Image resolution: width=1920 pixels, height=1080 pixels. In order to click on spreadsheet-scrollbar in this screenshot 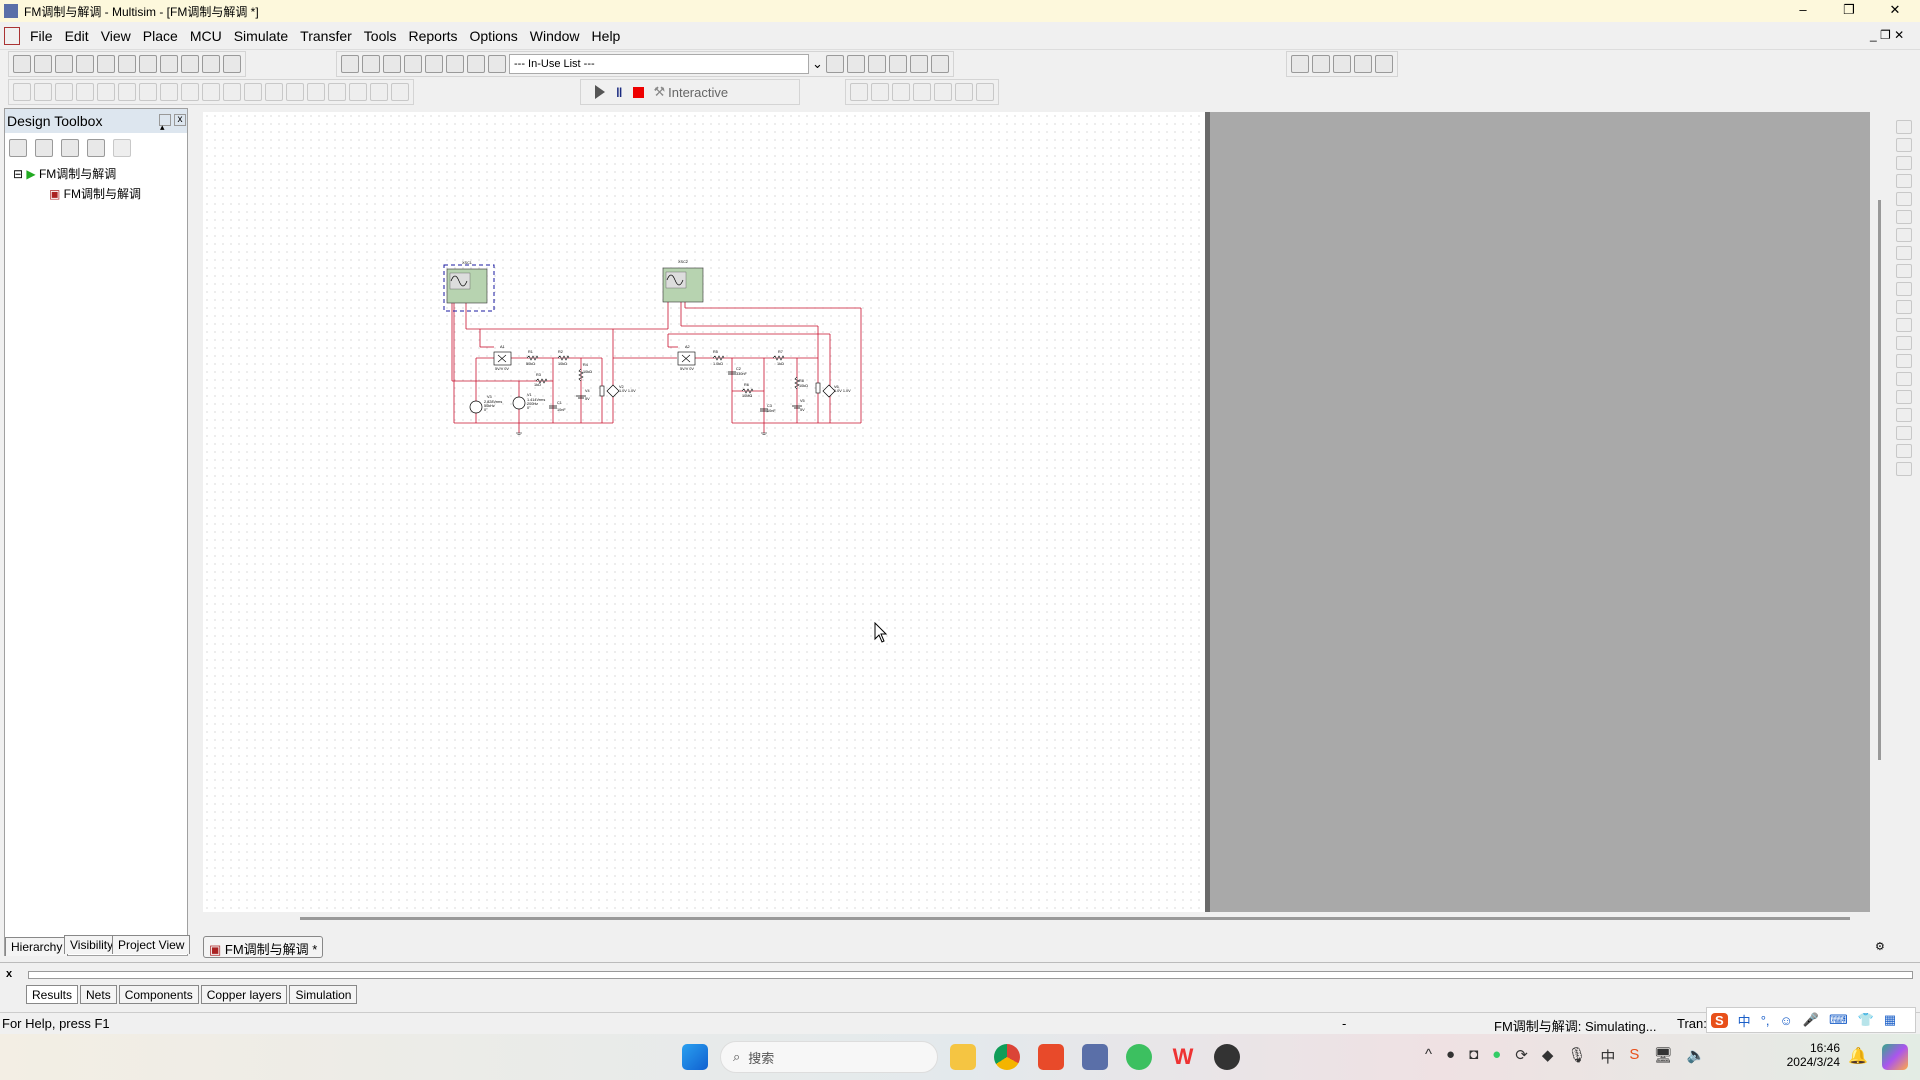, I will do `click(970, 975)`.